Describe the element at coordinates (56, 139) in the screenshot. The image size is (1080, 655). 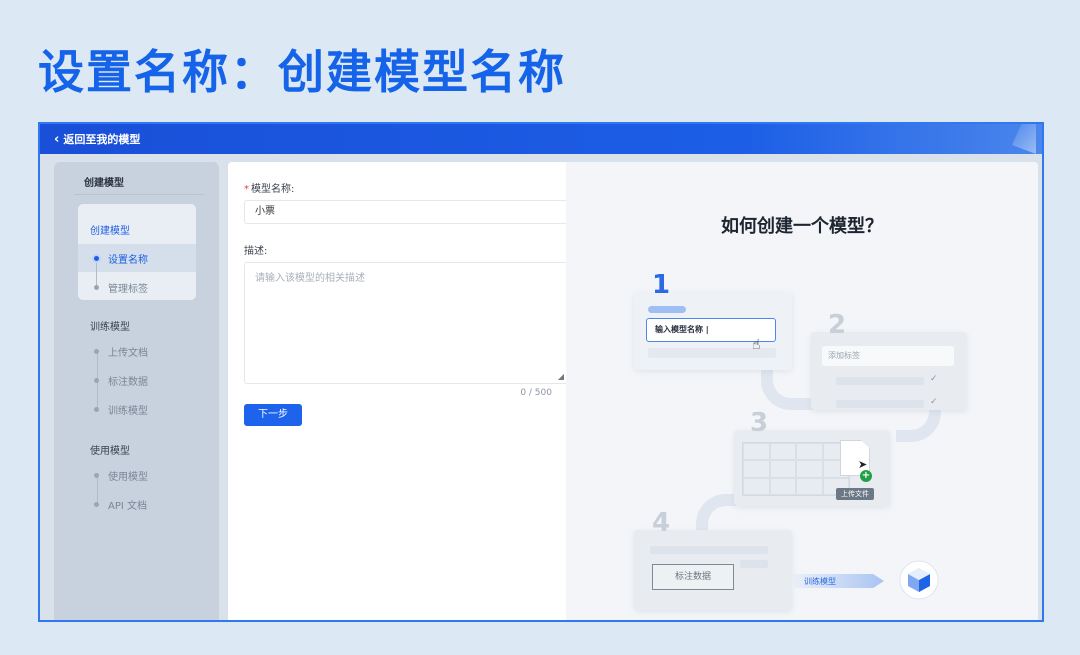
I see `chevron-left-icon: ‹` at that location.